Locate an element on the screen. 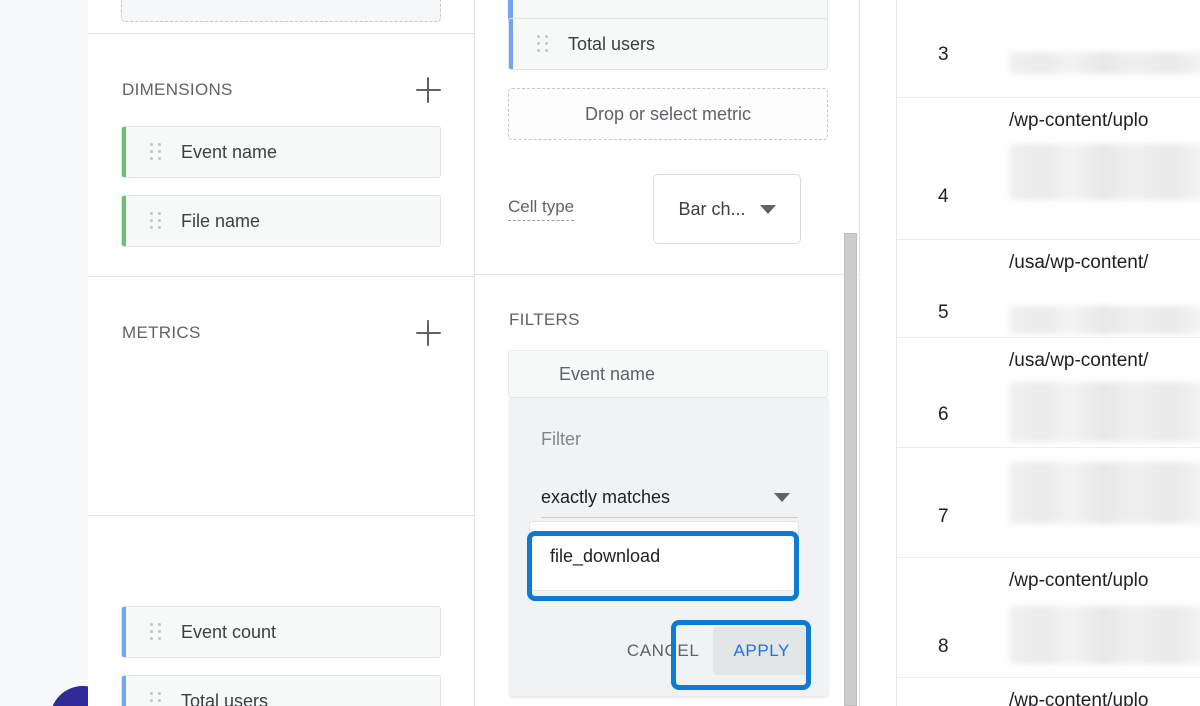 This screenshot has width=1200, height=706. table-row-rank: 8 is located at coordinates (943, 646).